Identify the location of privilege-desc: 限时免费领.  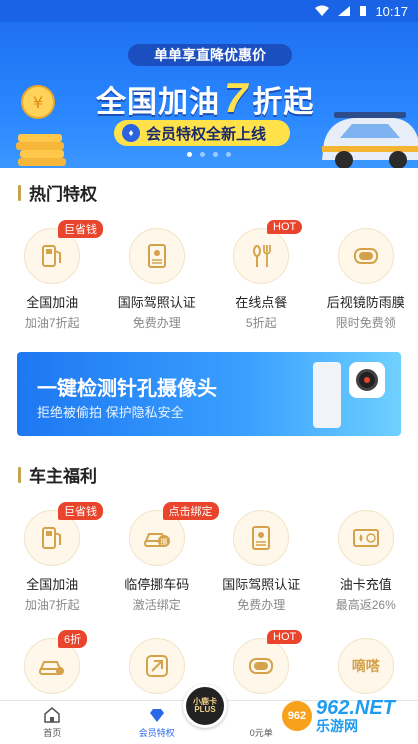
(365, 323).